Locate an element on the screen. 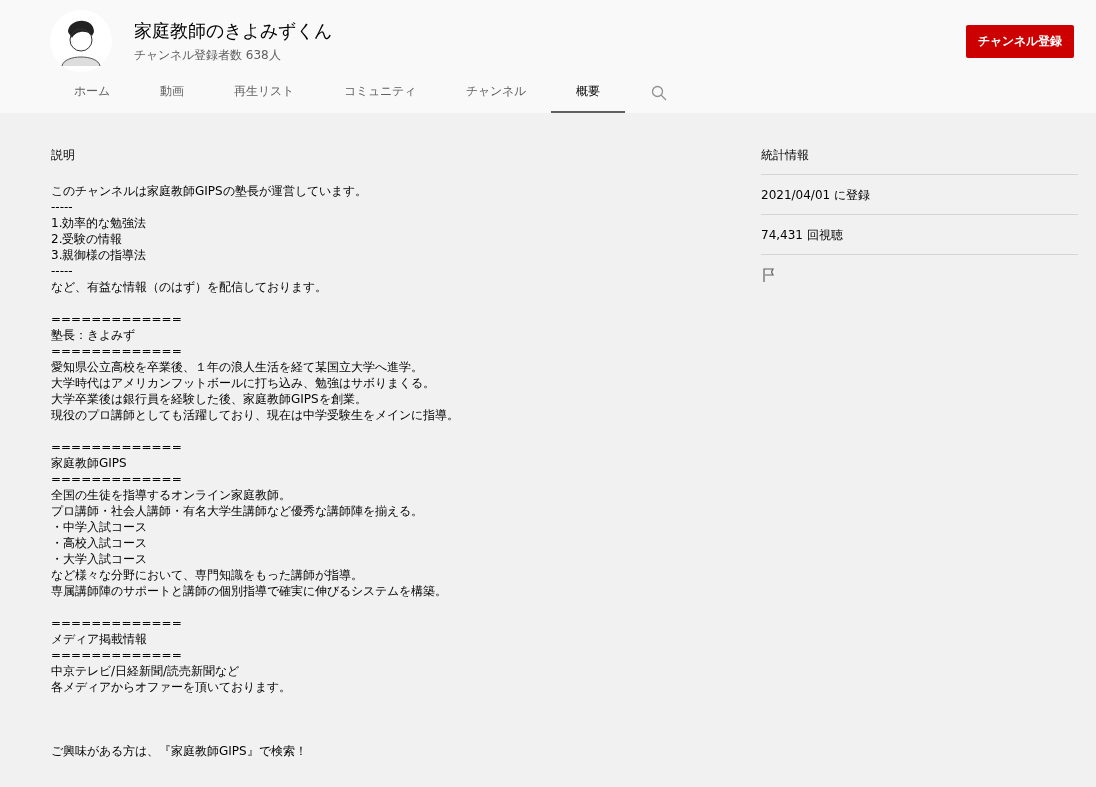  description-line: 愛知県公立高校を卒業後、１年の浪人生活を経て某国立大学へ進学。 is located at coordinates (237, 367).